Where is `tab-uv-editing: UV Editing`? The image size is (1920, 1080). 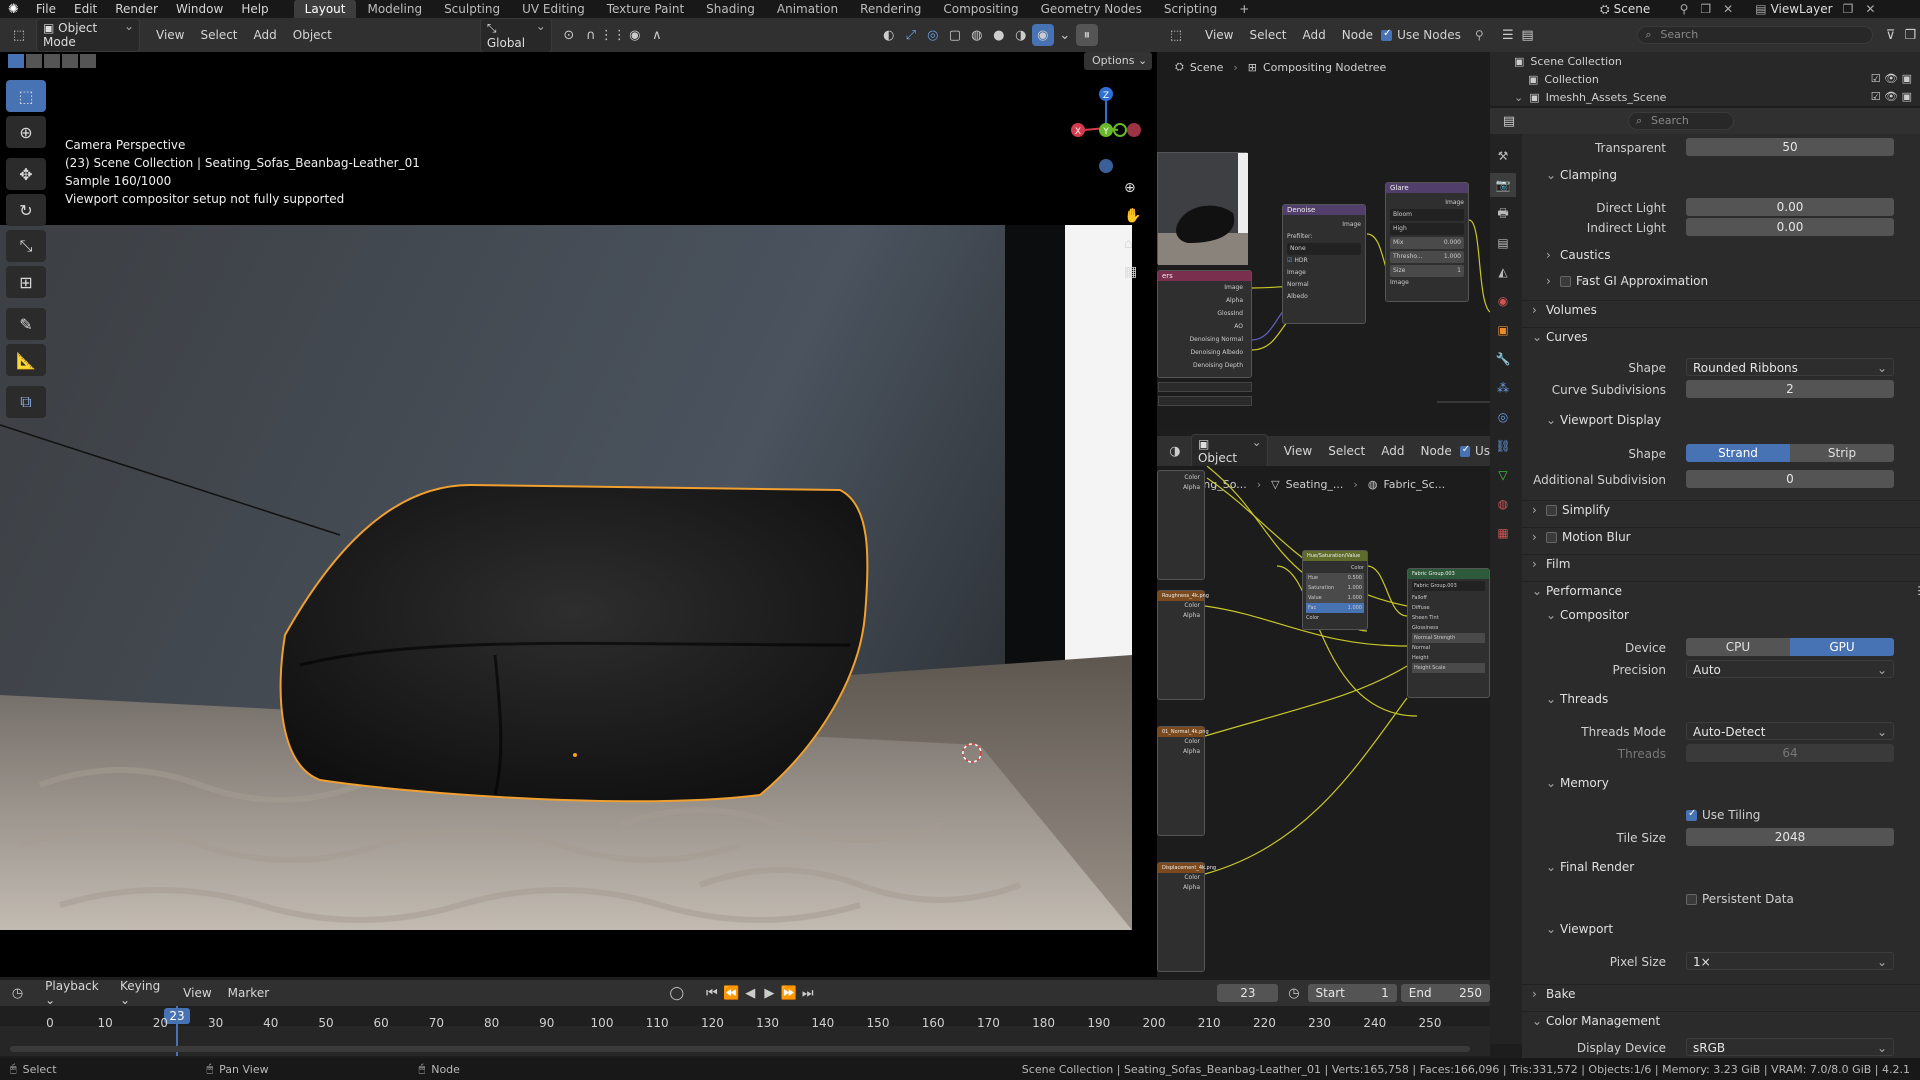 tab-uv-editing: UV Editing is located at coordinates (553, 9).